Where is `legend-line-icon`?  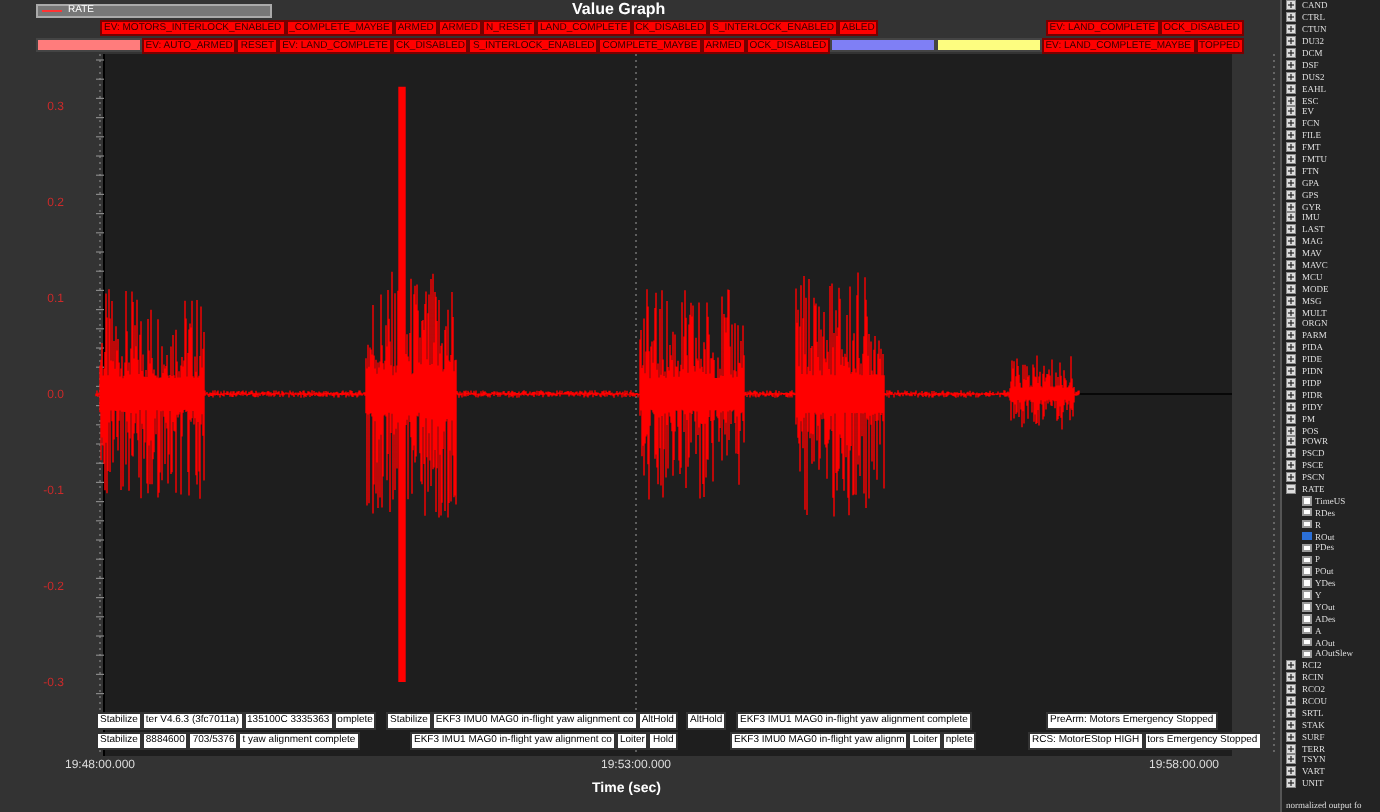
legend-line-icon is located at coordinates (52, 10).